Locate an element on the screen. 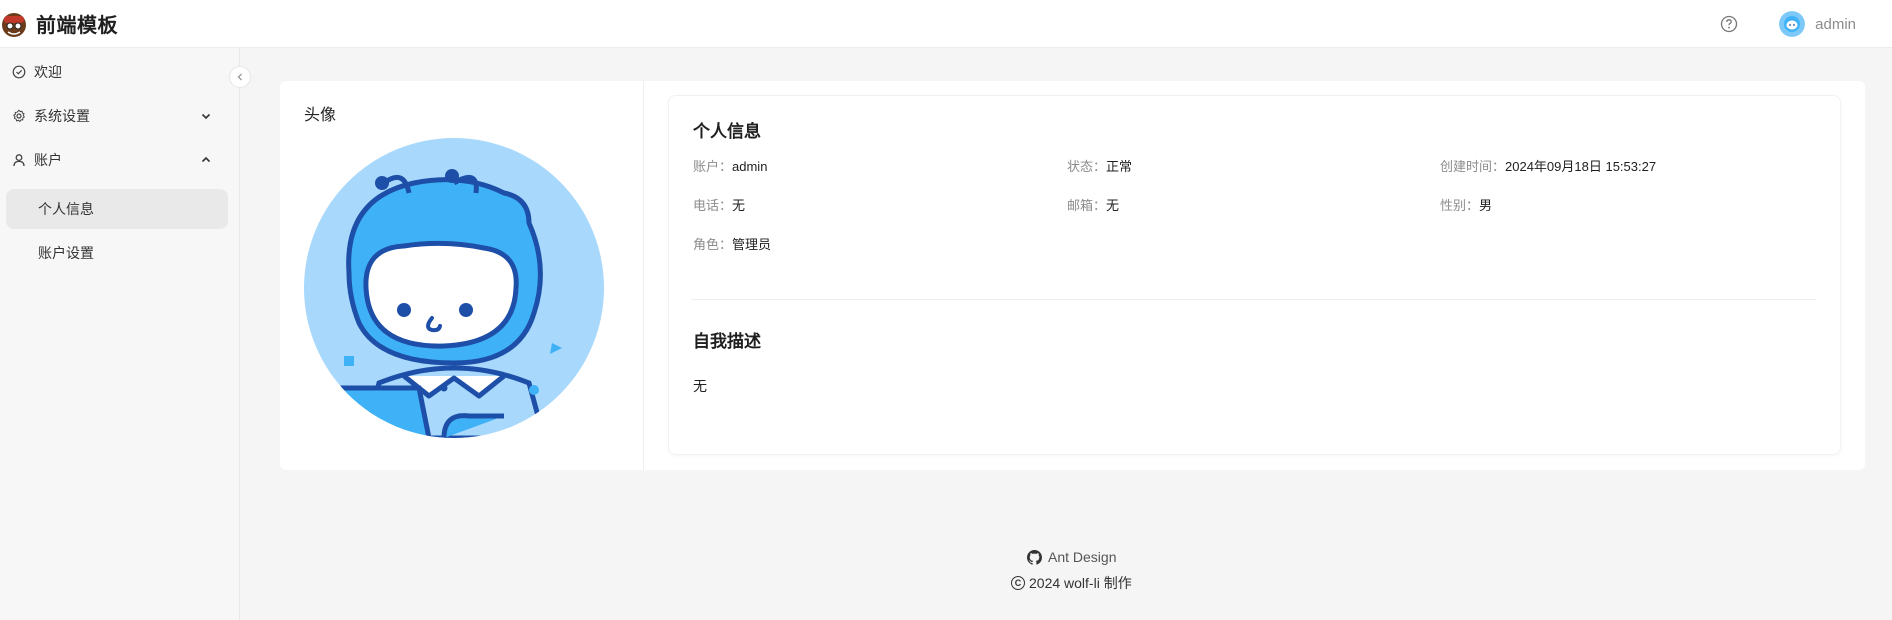 This screenshot has width=1892, height=620. field-value: 2024年09月18日 15:53:27 is located at coordinates (1581, 166).